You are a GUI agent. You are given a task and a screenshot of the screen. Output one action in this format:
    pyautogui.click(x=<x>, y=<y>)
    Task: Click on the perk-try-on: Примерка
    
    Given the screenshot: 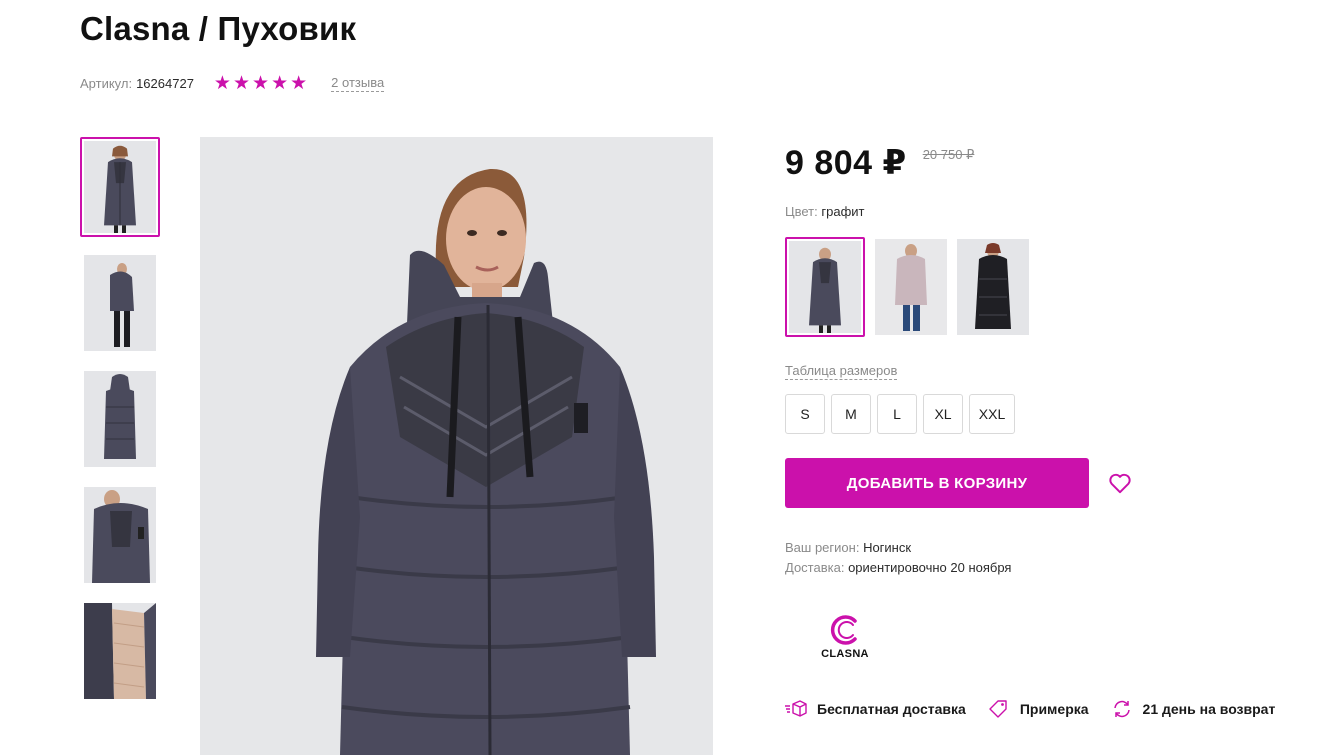 What is the action you would take?
    pyautogui.click(x=1038, y=709)
    